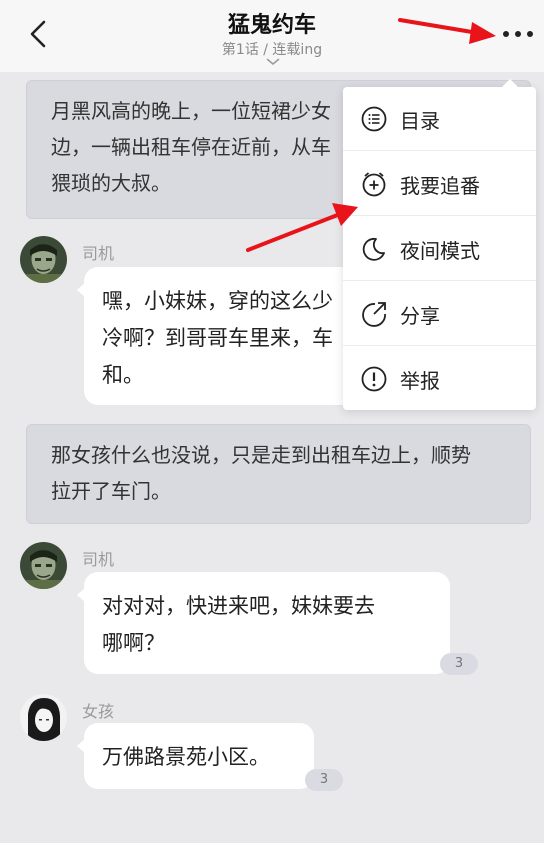 This screenshot has height=843, width=544. I want to click on menu-item-label: 举报, so click(420, 381).